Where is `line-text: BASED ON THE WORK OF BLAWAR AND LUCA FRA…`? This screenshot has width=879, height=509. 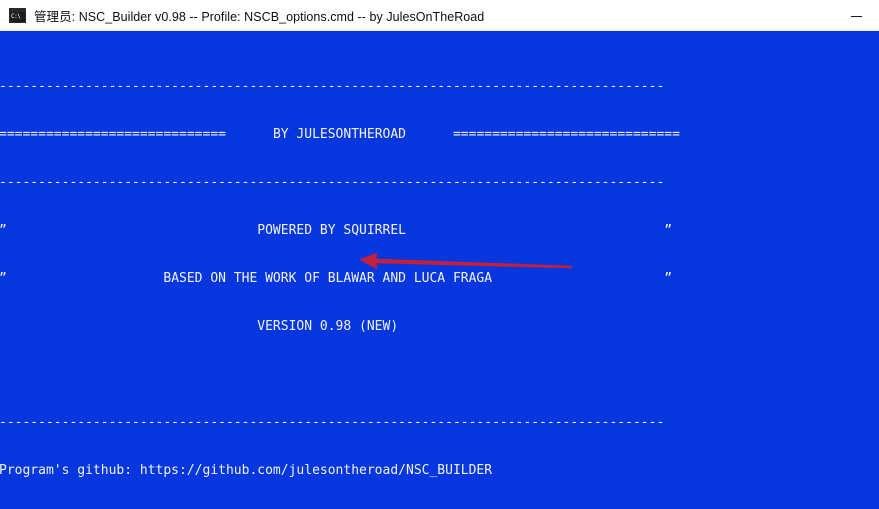 line-text: BASED ON THE WORK OF BLAWAR AND LUCA FRA… is located at coordinates (249, 278).